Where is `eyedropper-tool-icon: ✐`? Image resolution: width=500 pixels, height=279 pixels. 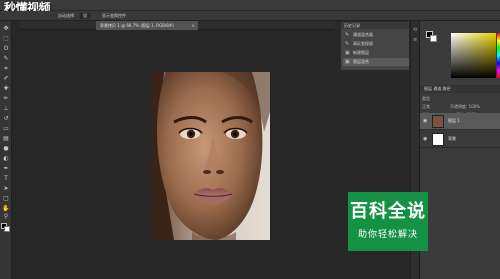 eyedropper-tool-icon: ✐ is located at coordinates (6, 79).